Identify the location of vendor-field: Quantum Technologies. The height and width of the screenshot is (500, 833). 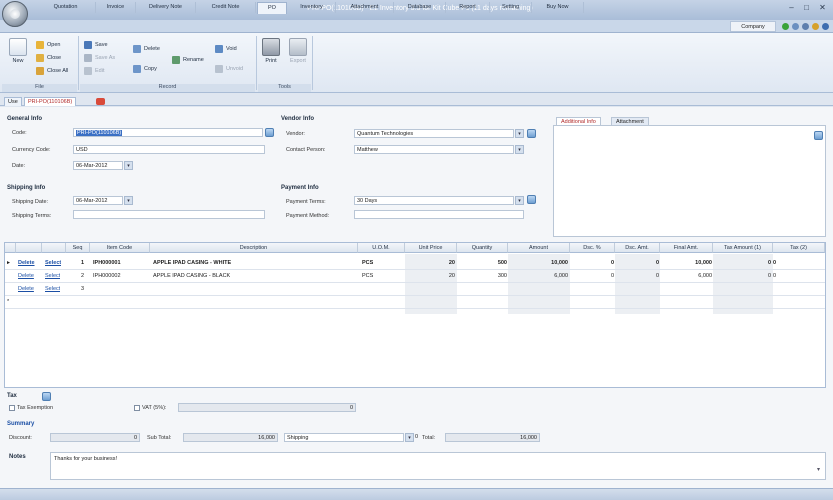
(434, 133).